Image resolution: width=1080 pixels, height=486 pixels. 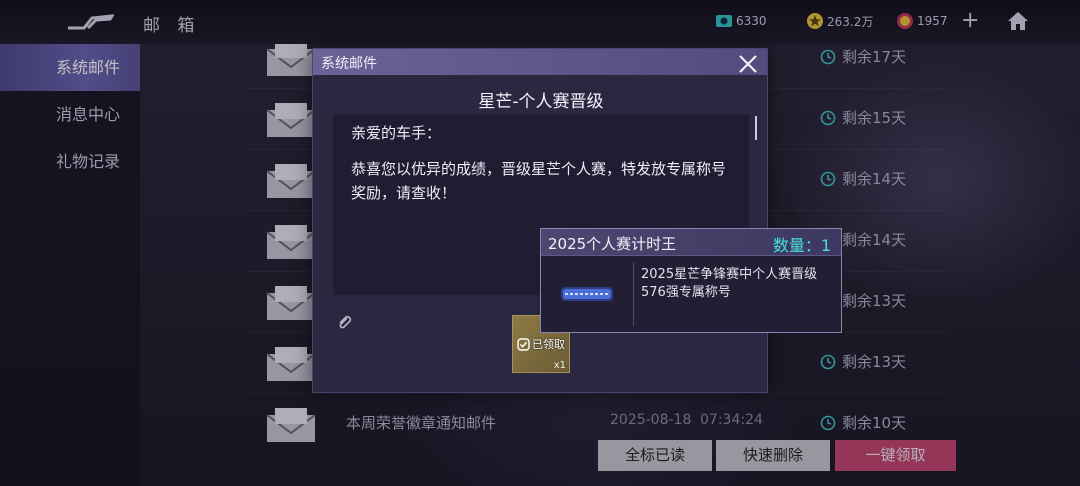 What do you see at coordinates (748, 64) in the screenshot?
I see `close-icon` at bounding box center [748, 64].